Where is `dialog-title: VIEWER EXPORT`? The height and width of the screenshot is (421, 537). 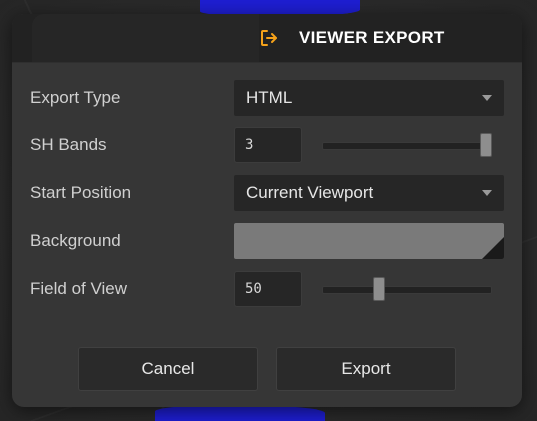
dialog-title: VIEWER EXPORT is located at coordinates (372, 37).